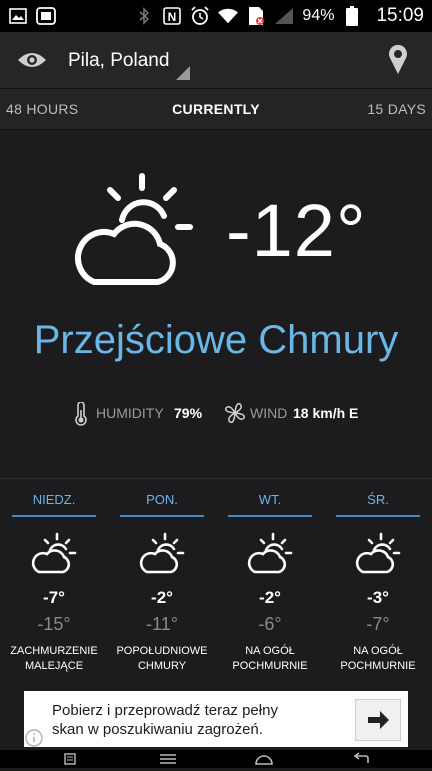  What do you see at coordinates (398, 60) in the screenshot?
I see `location-pin-icon` at bounding box center [398, 60].